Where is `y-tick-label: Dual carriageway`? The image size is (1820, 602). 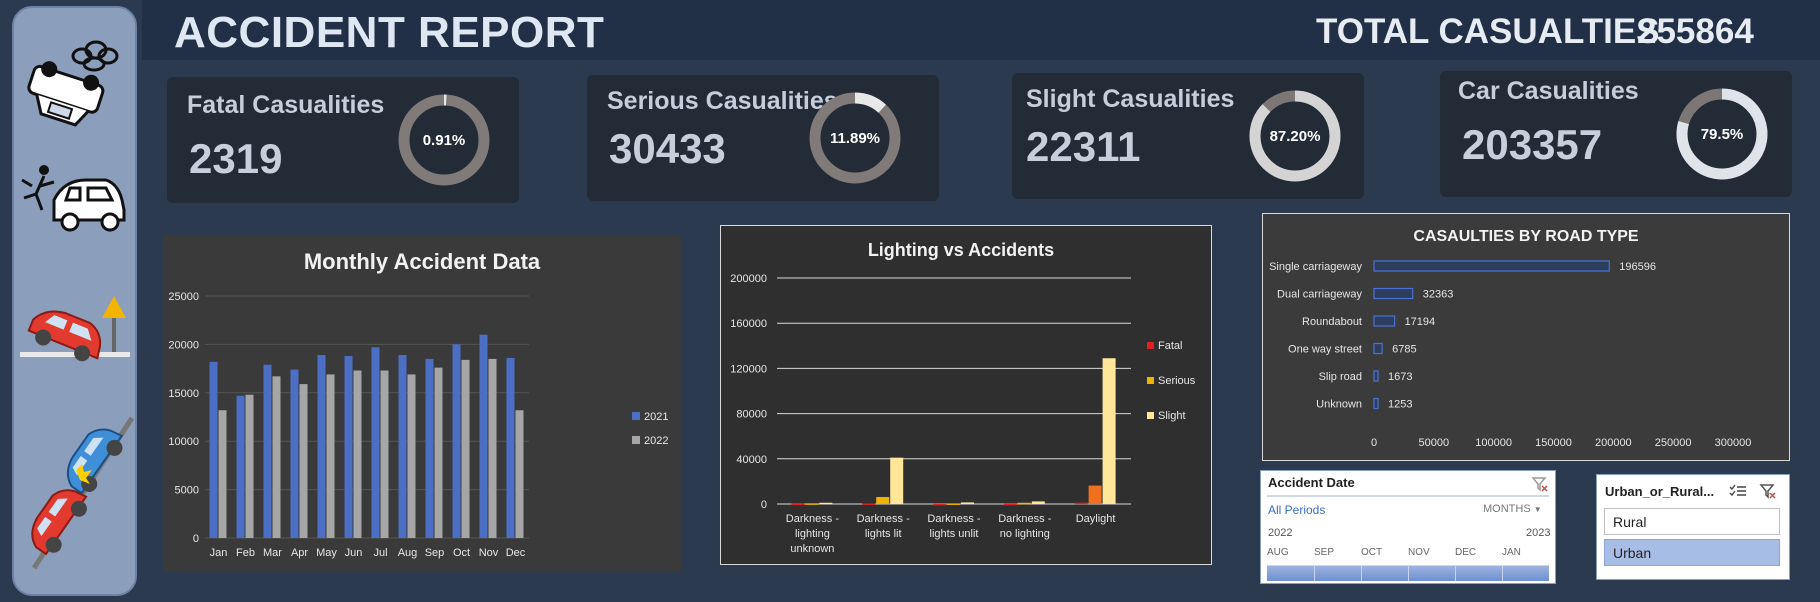 y-tick-label: Dual carriageway is located at coordinates (1319, 295).